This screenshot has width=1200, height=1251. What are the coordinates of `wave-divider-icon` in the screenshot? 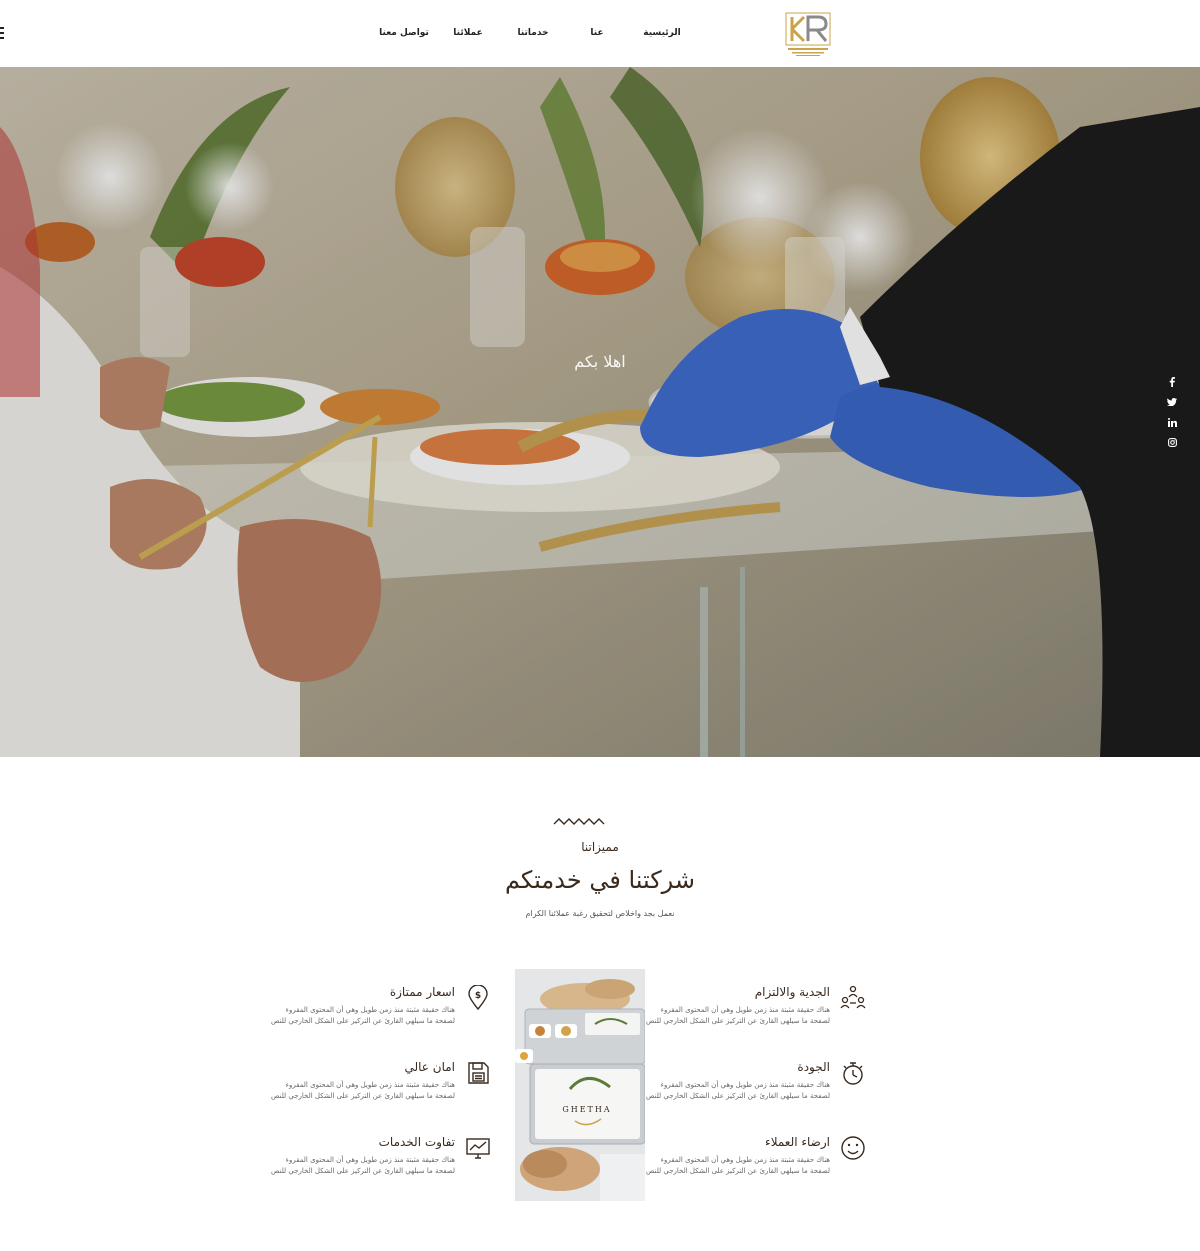 It's located at (579, 821).